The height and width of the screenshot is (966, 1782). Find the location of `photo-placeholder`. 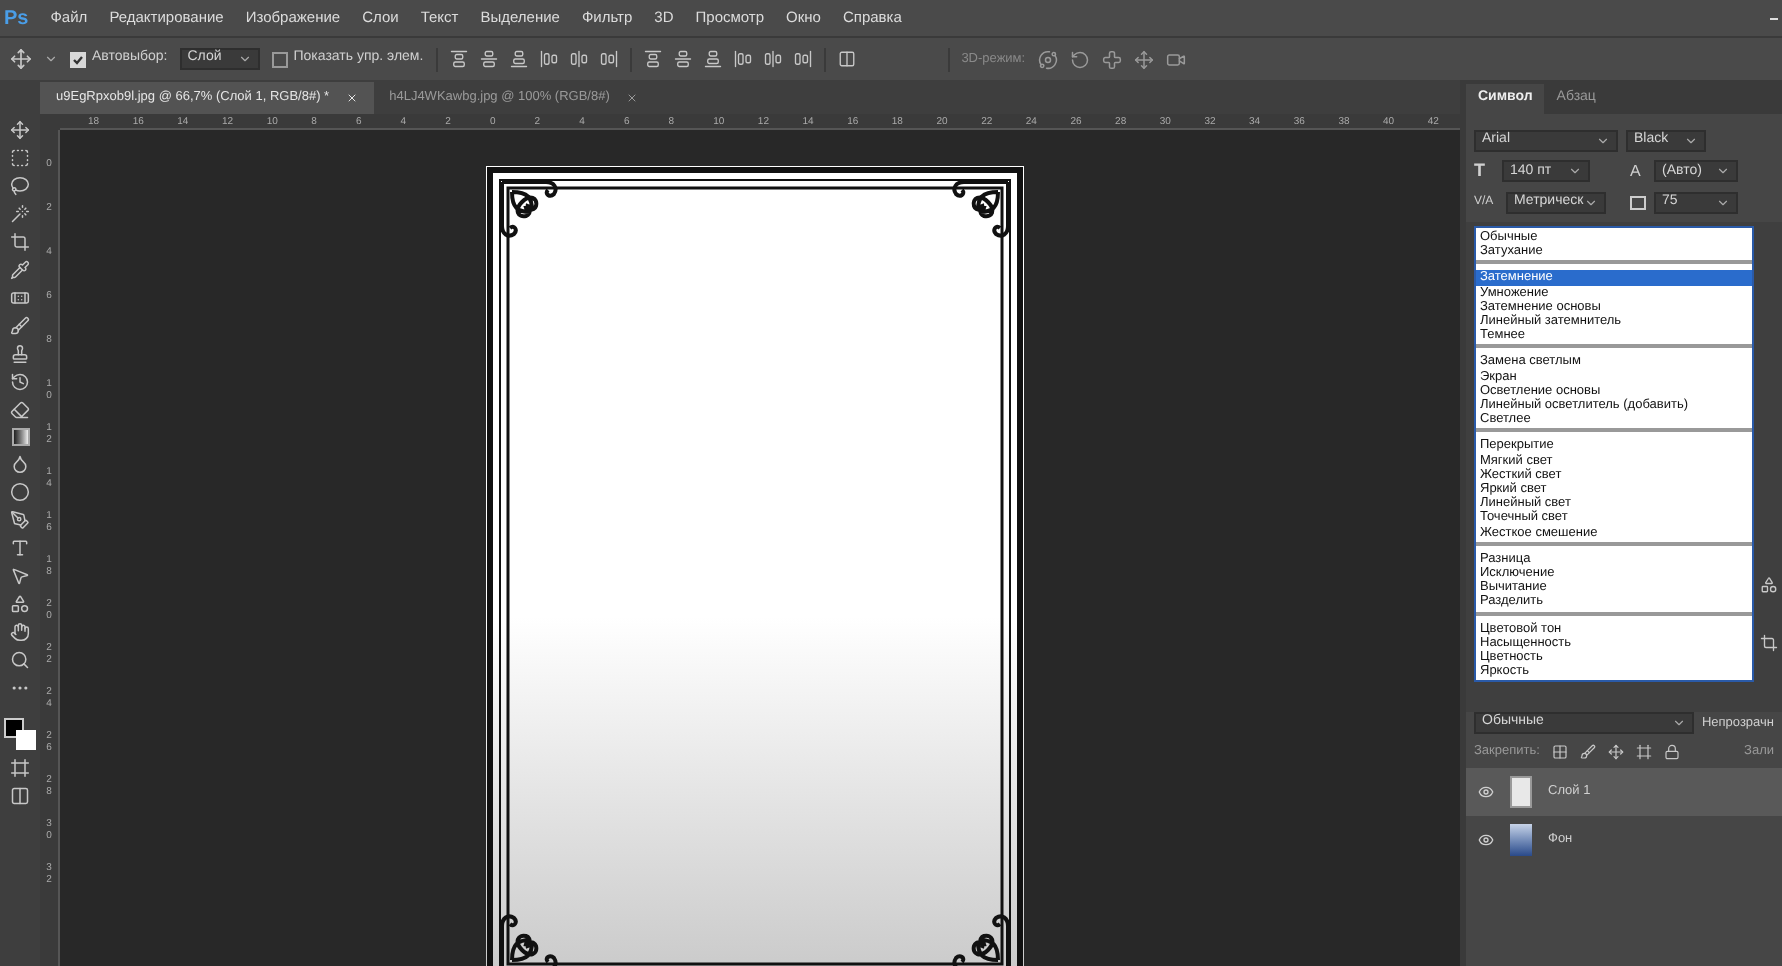

photo-placeholder is located at coordinates (1521, 839).